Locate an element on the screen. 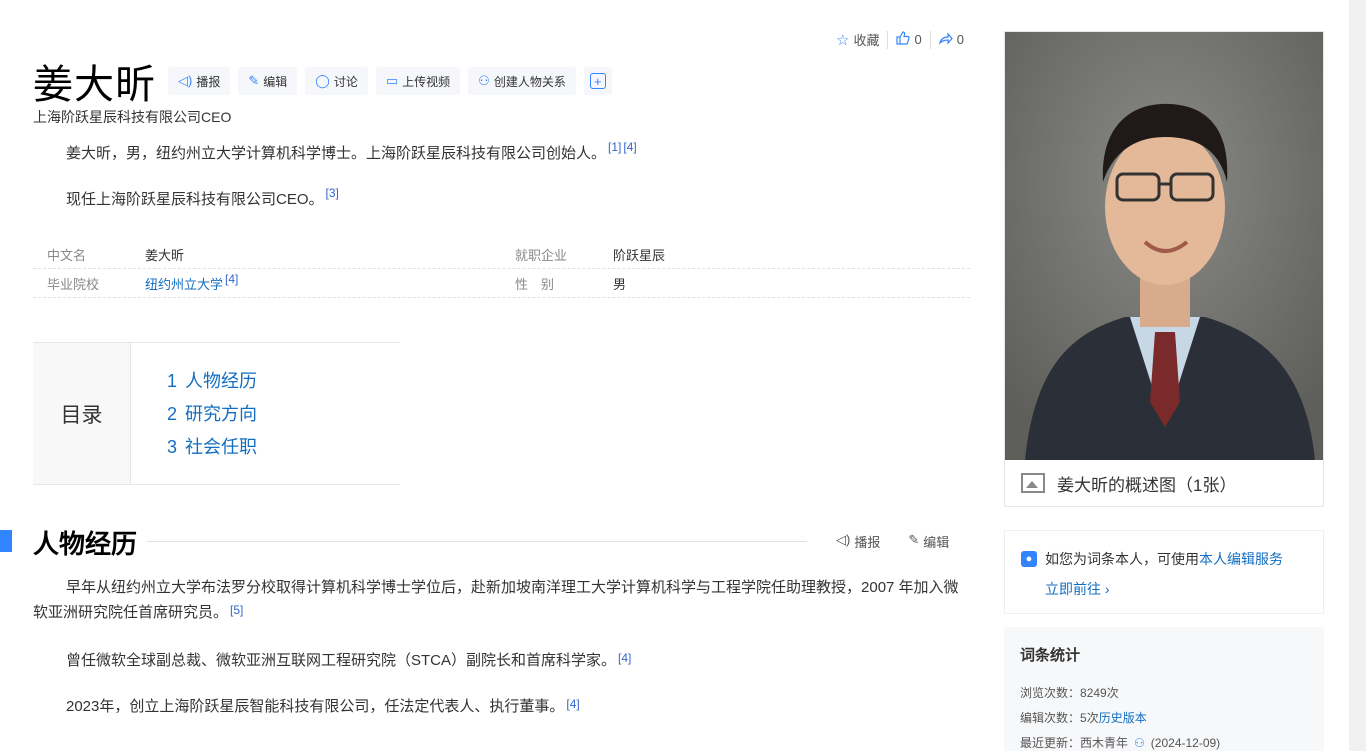  body-paragraph: 2023年，创立上海阶跃星辰智能科技有限公司，任法定代表人、执行董事。 [4] is located at coordinates (323, 706).